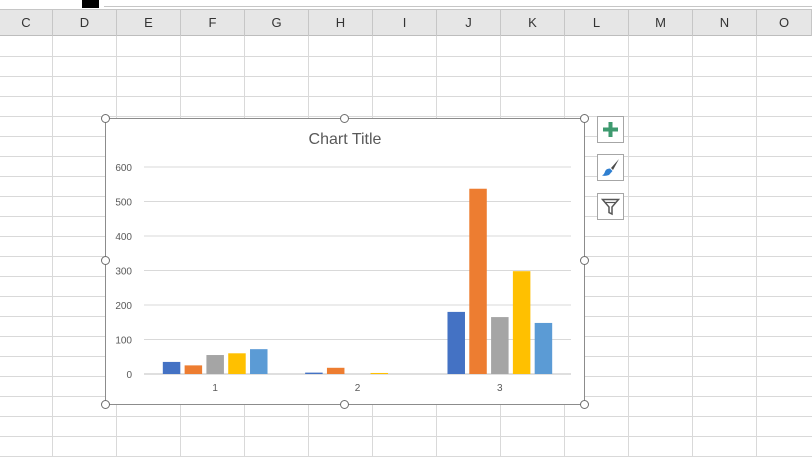 Image resolution: width=812 pixels, height=457 pixels. I want to click on funnel-icon, so click(610, 207).